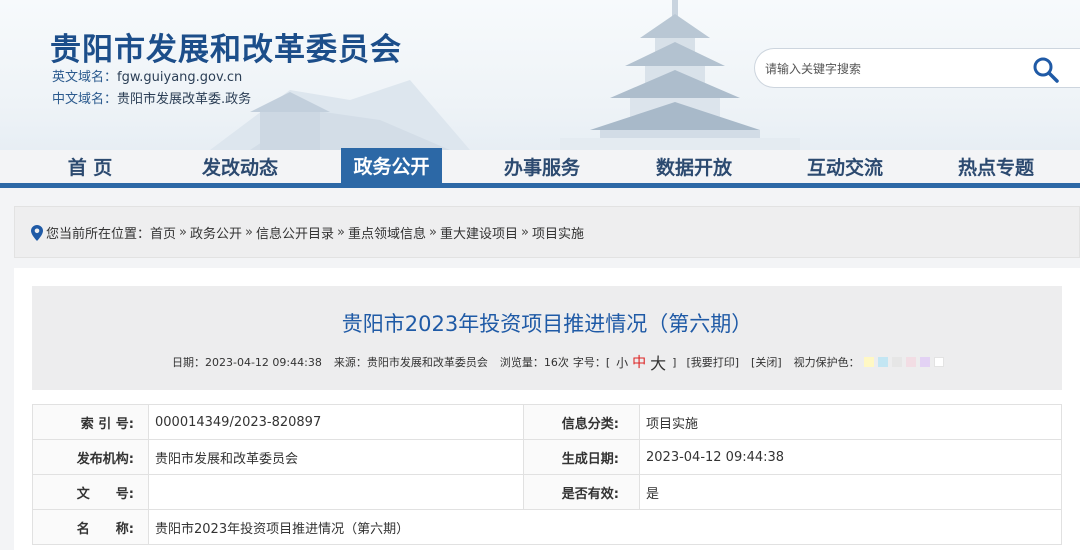  I want to click on eye-protection-label: 视力保护色：, so click(826, 362).